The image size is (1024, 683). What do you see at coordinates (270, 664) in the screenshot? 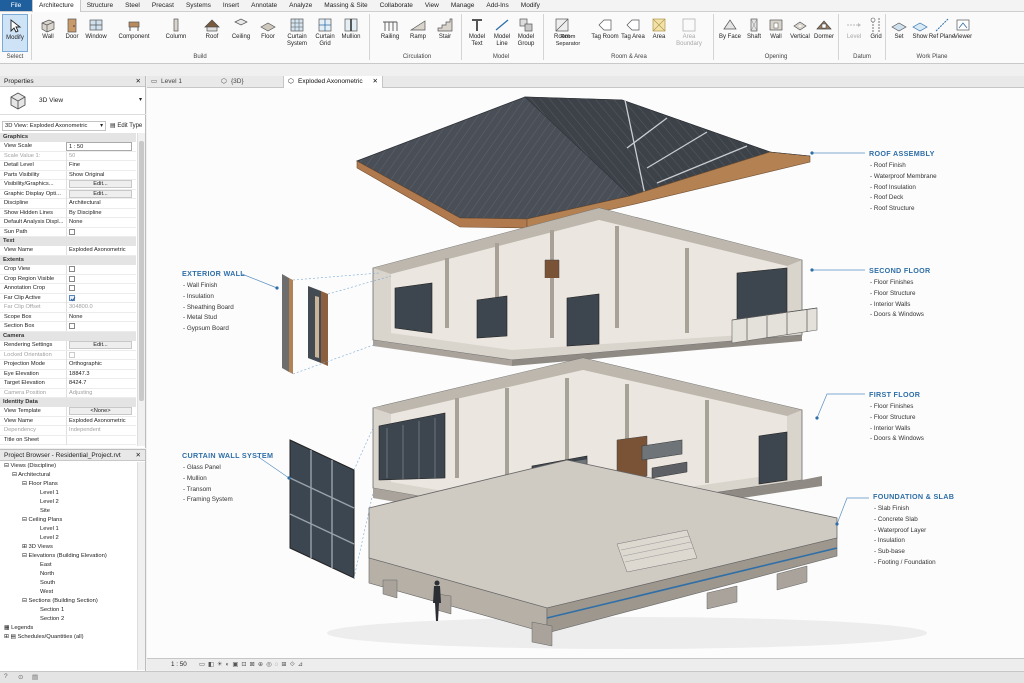
I see `temporary-hide-icon: ◎` at bounding box center [270, 664].